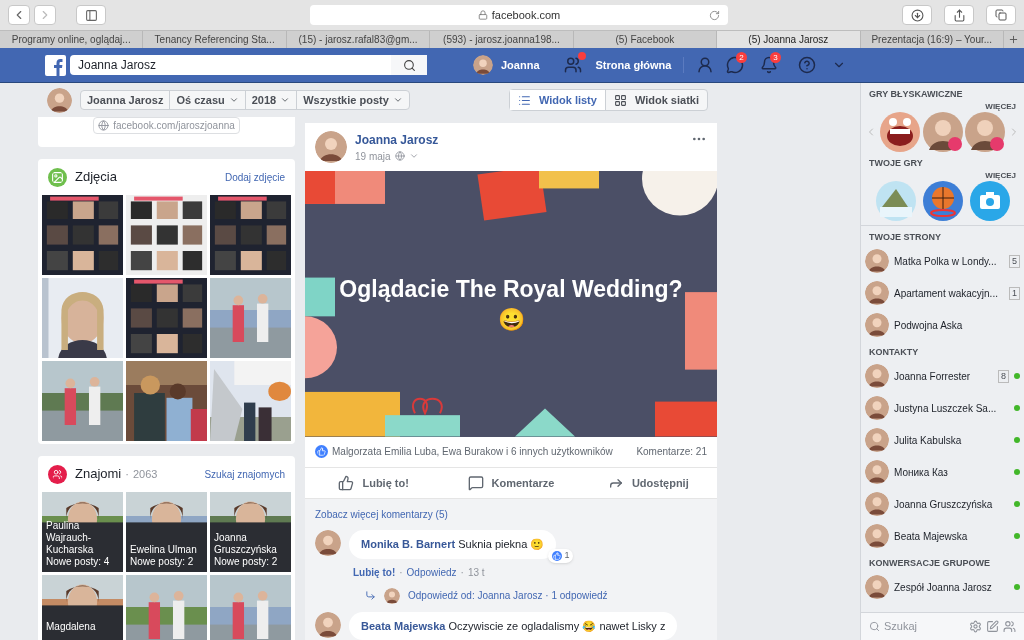  What do you see at coordinates (145, 474) in the screenshot?
I see `friend-count: 2063` at bounding box center [145, 474].